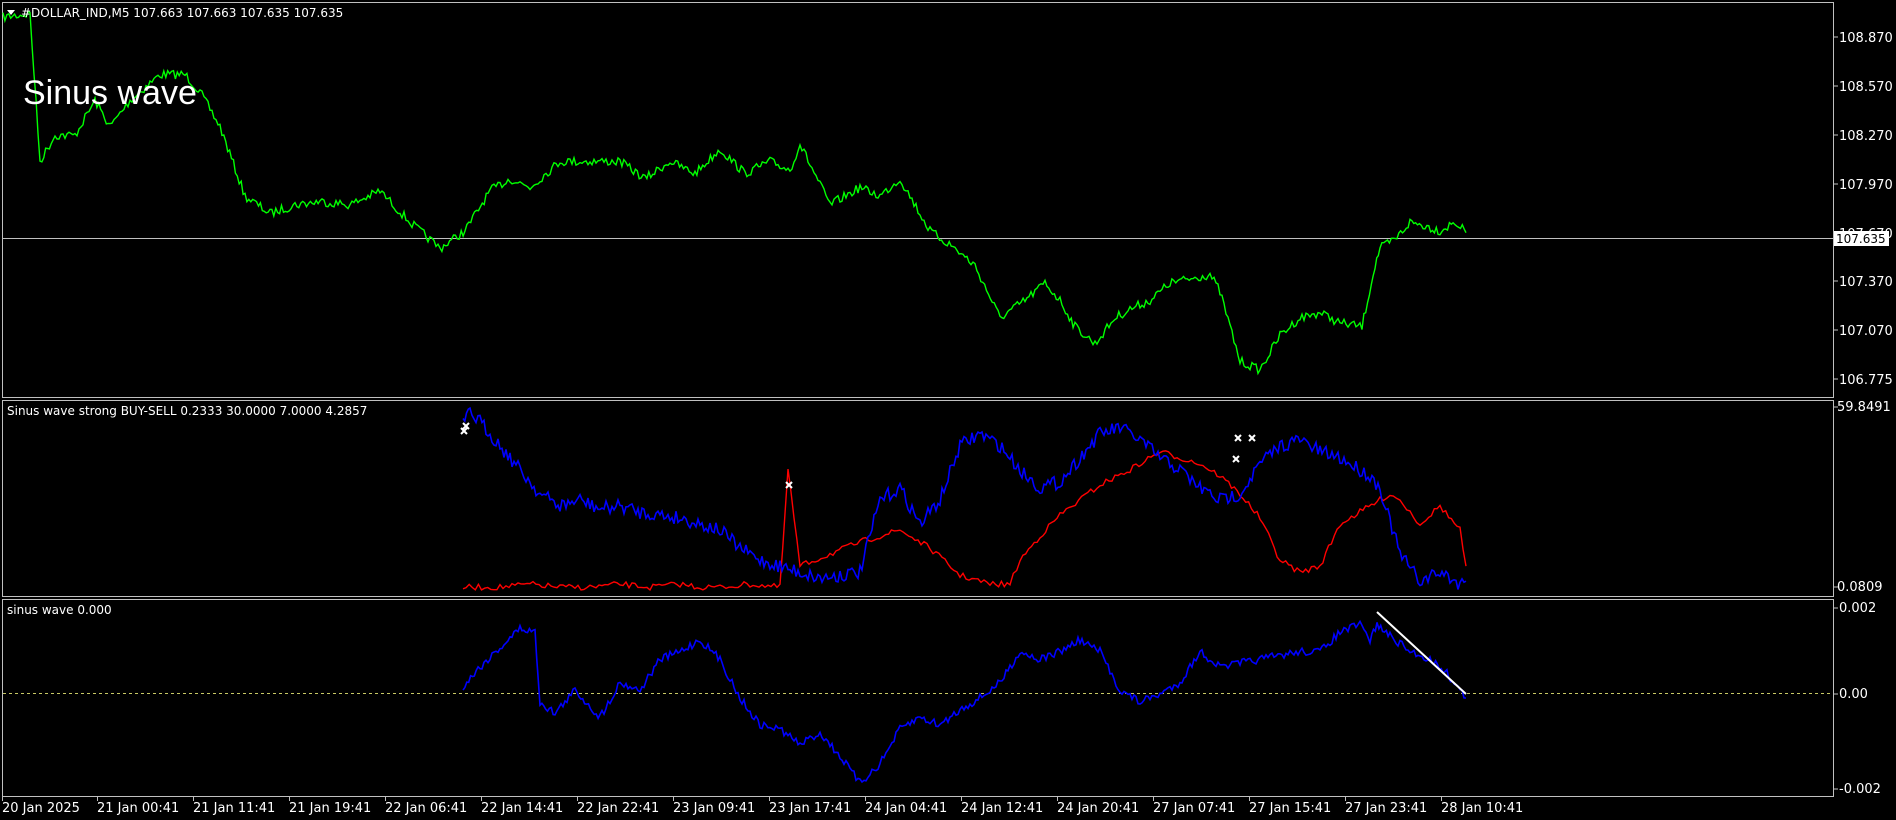 Image resolution: width=1896 pixels, height=820 pixels. What do you see at coordinates (1860, 587) in the screenshot?
I see `ind1-tick-label: 0.0809` at bounding box center [1860, 587].